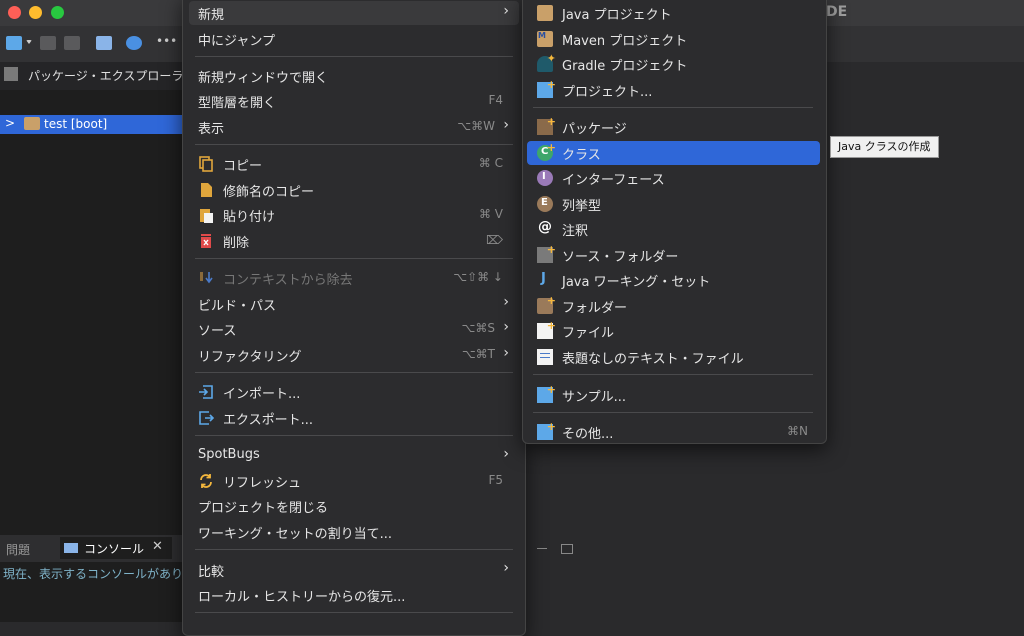 Image resolution: width=1024 pixels, height=636 pixels. I want to click on submenu-item-interface: I インターフェース, so click(673, 178).